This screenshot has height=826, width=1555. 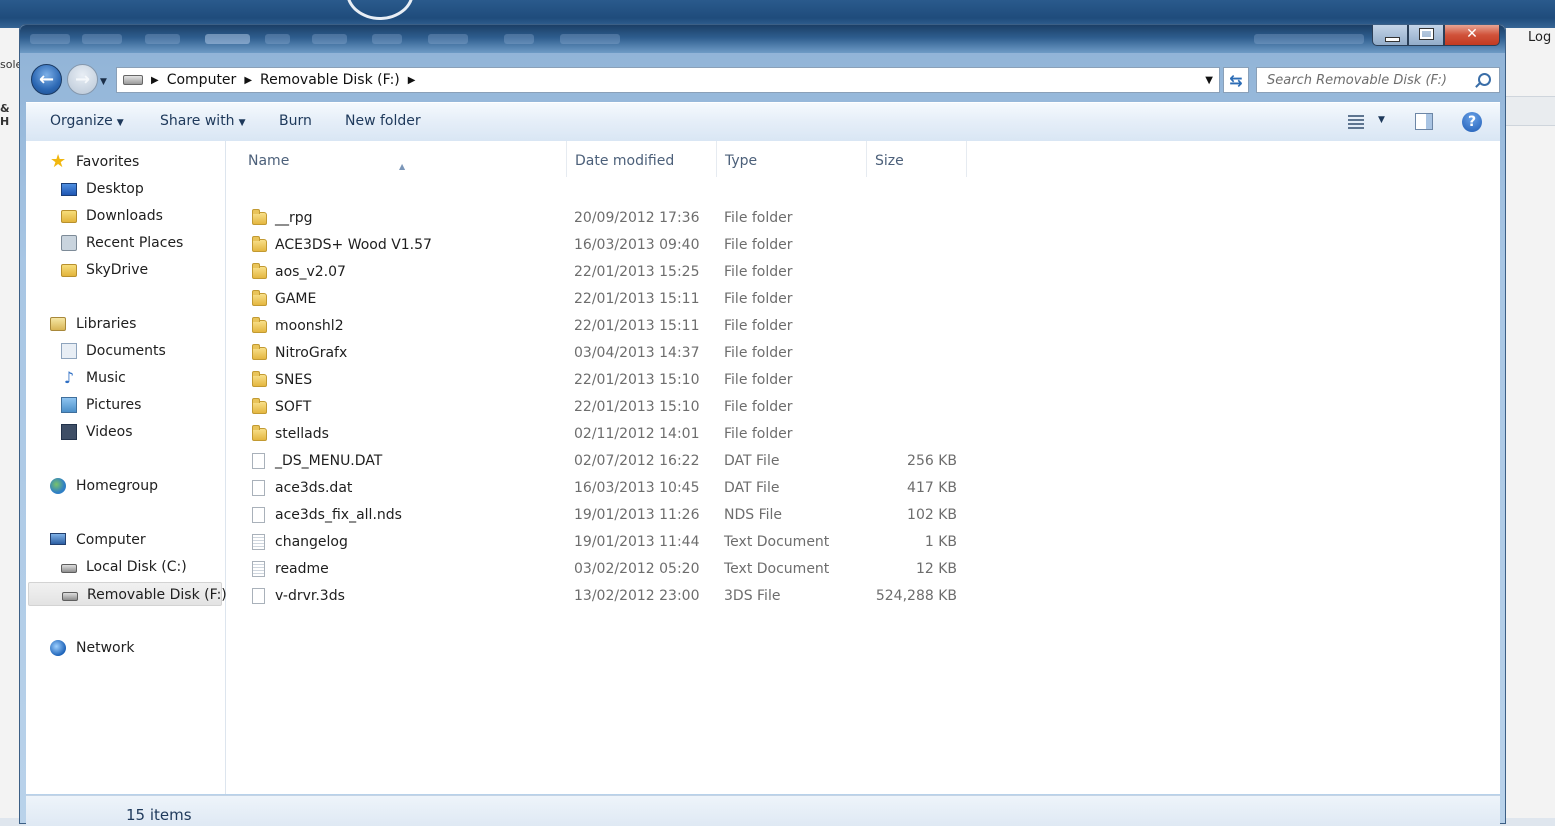 I want to click on background-log-link: Log, so click(x=1539, y=37).